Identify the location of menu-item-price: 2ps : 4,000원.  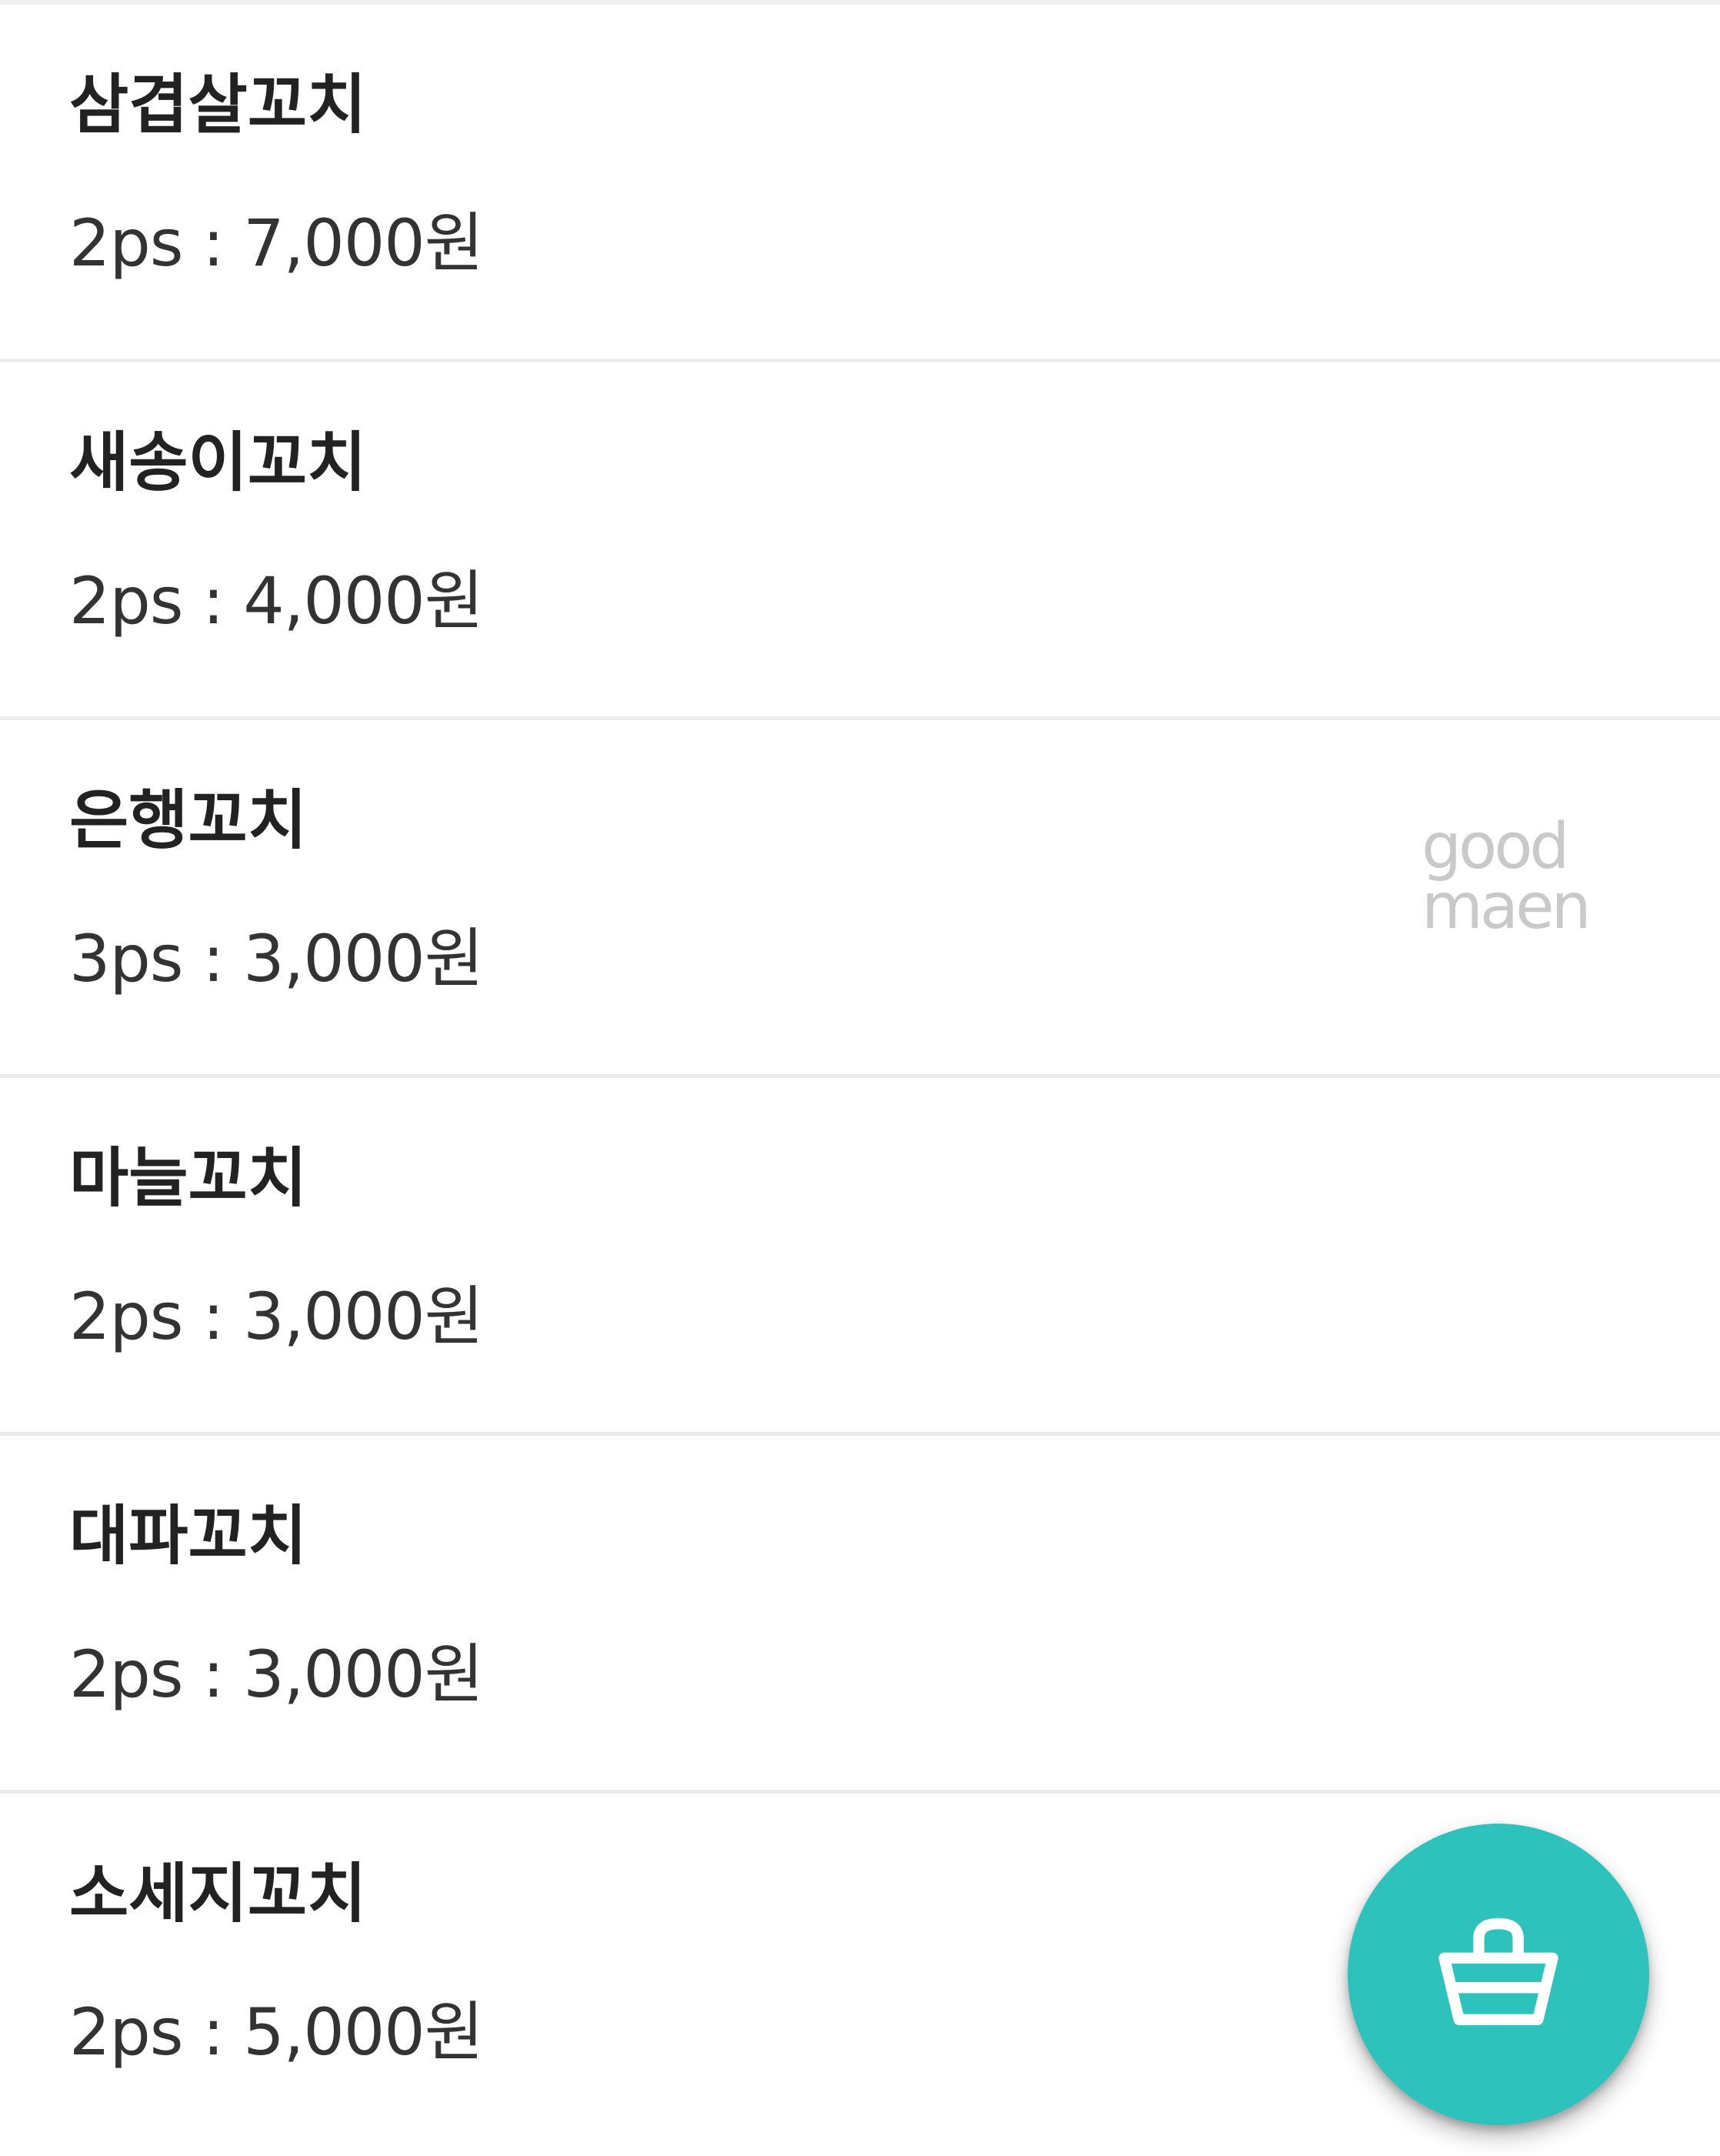
(276, 601).